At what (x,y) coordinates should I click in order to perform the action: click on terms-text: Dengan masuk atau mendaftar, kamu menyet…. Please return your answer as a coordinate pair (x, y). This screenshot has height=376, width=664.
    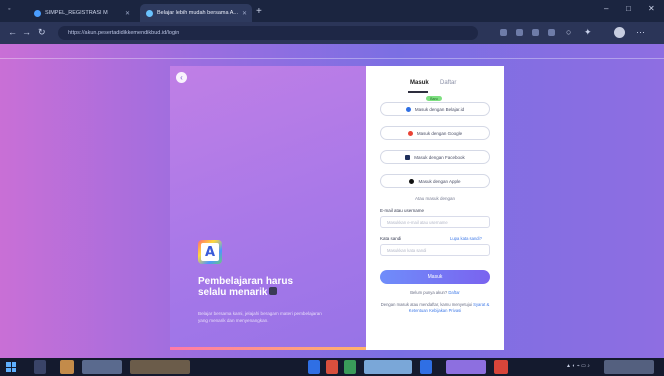
    Looking at the image, I should click on (435, 308).